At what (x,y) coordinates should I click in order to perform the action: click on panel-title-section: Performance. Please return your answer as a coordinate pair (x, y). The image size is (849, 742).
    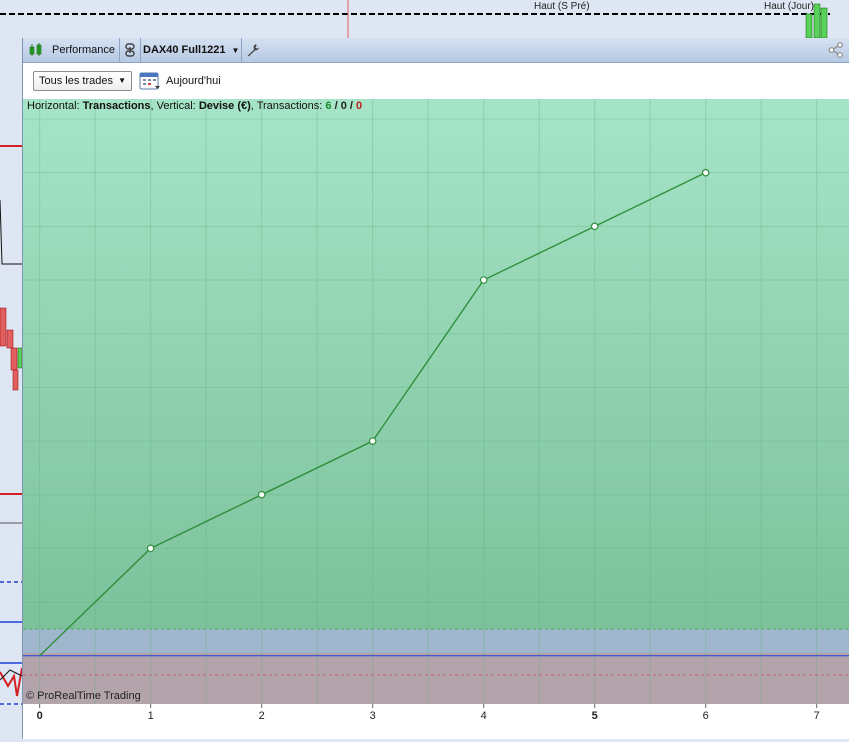
    Looking at the image, I should click on (71, 50).